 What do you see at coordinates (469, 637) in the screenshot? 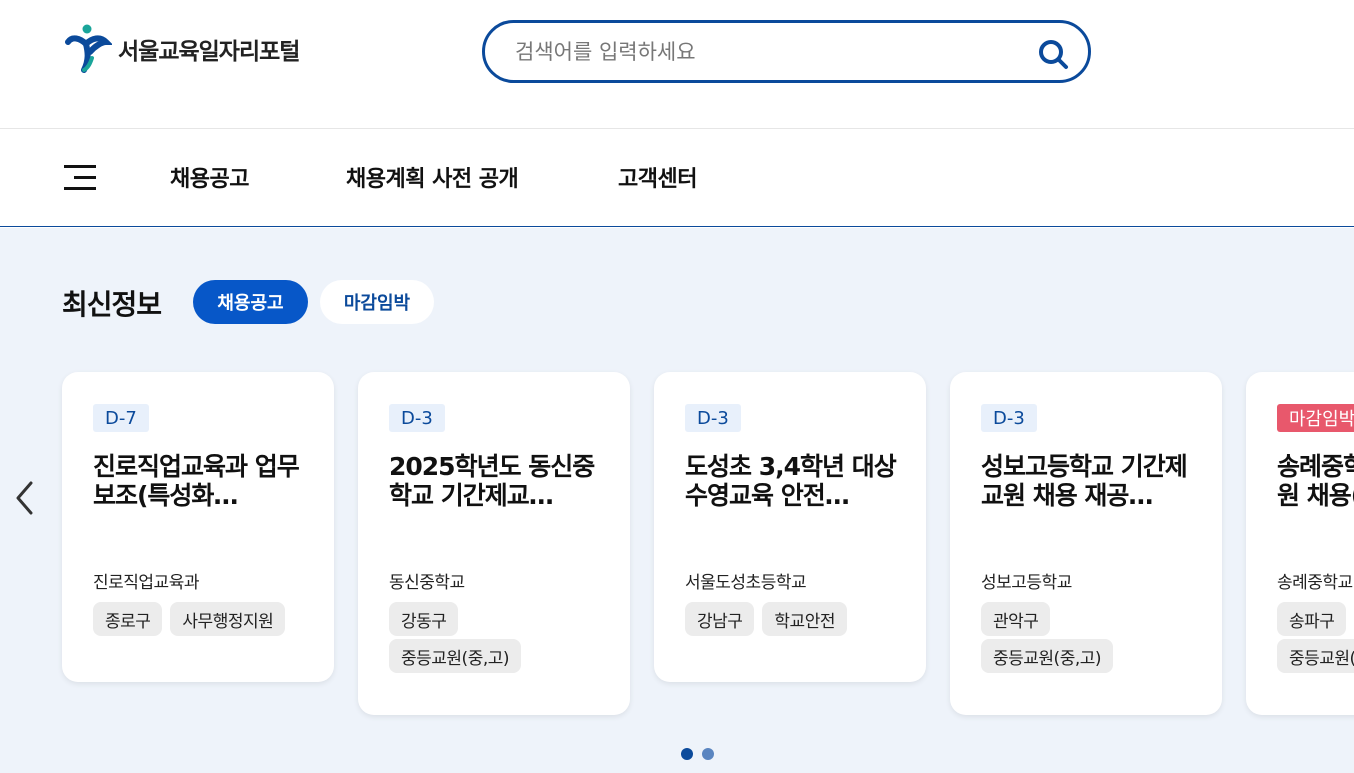
I see `tag-list: 강동구 중등교원(중,고)` at bounding box center [469, 637].